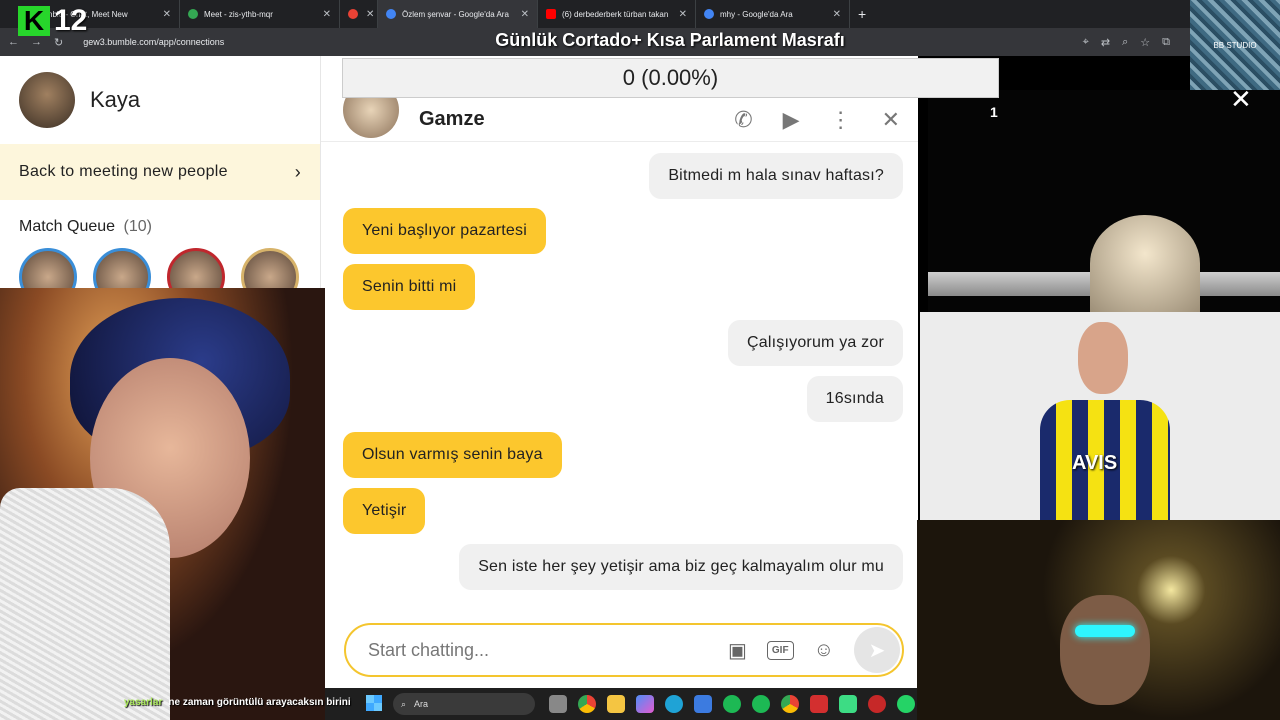  Describe the element at coordinates (645, 704) in the screenshot. I see `copilot-icon` at that location.